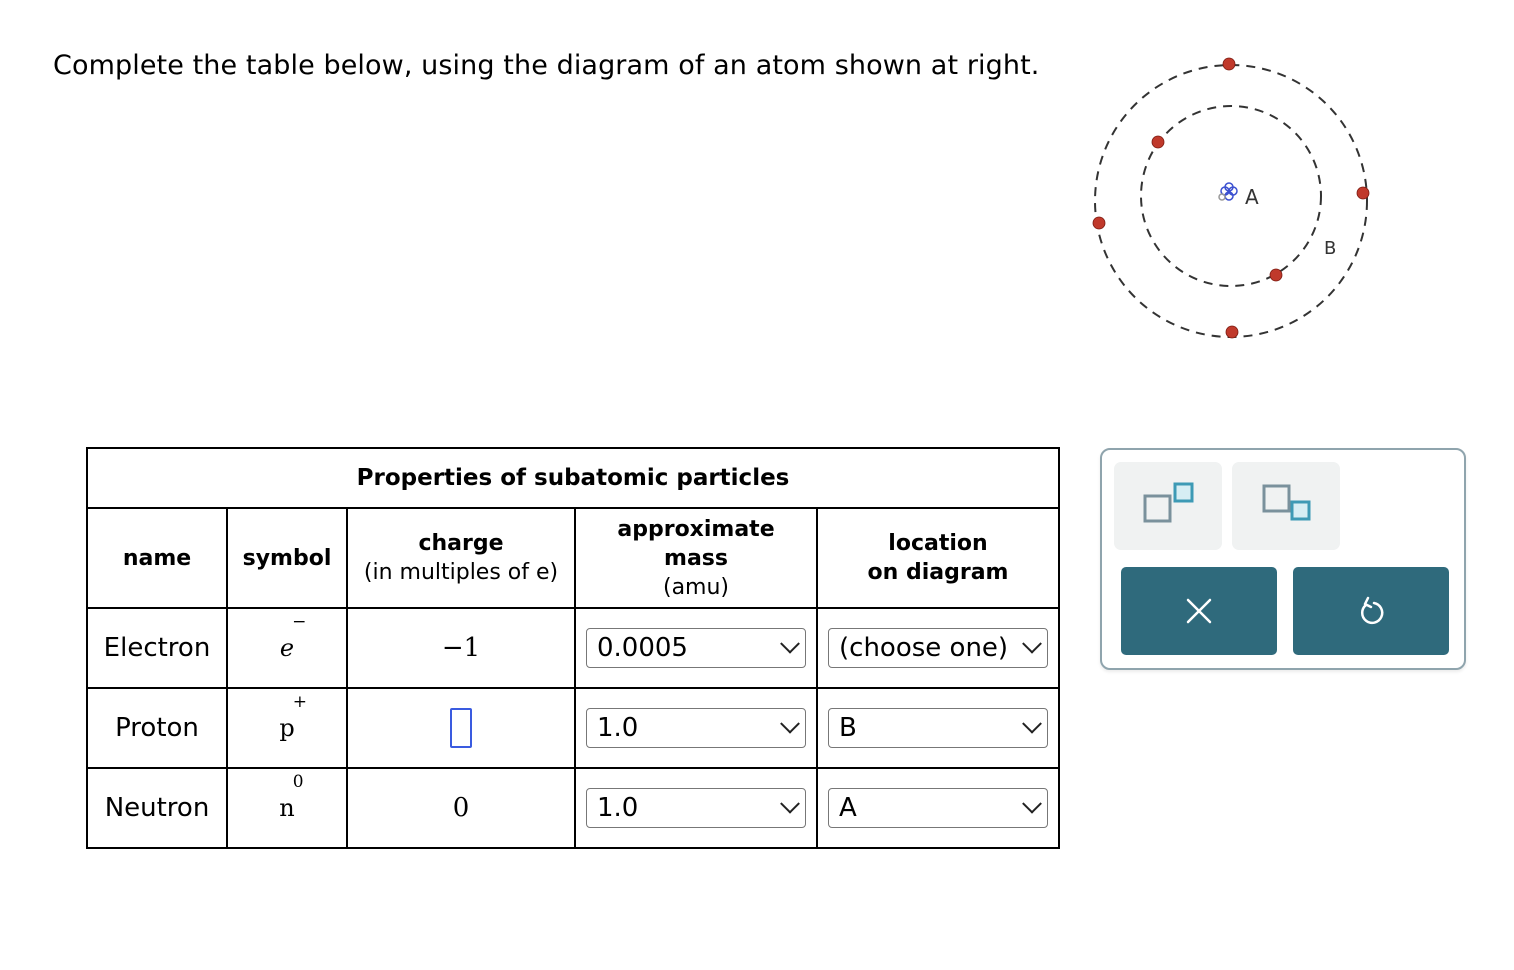 The image size is (1514, 970). I want to click on header-name: name, so click(157, 558).